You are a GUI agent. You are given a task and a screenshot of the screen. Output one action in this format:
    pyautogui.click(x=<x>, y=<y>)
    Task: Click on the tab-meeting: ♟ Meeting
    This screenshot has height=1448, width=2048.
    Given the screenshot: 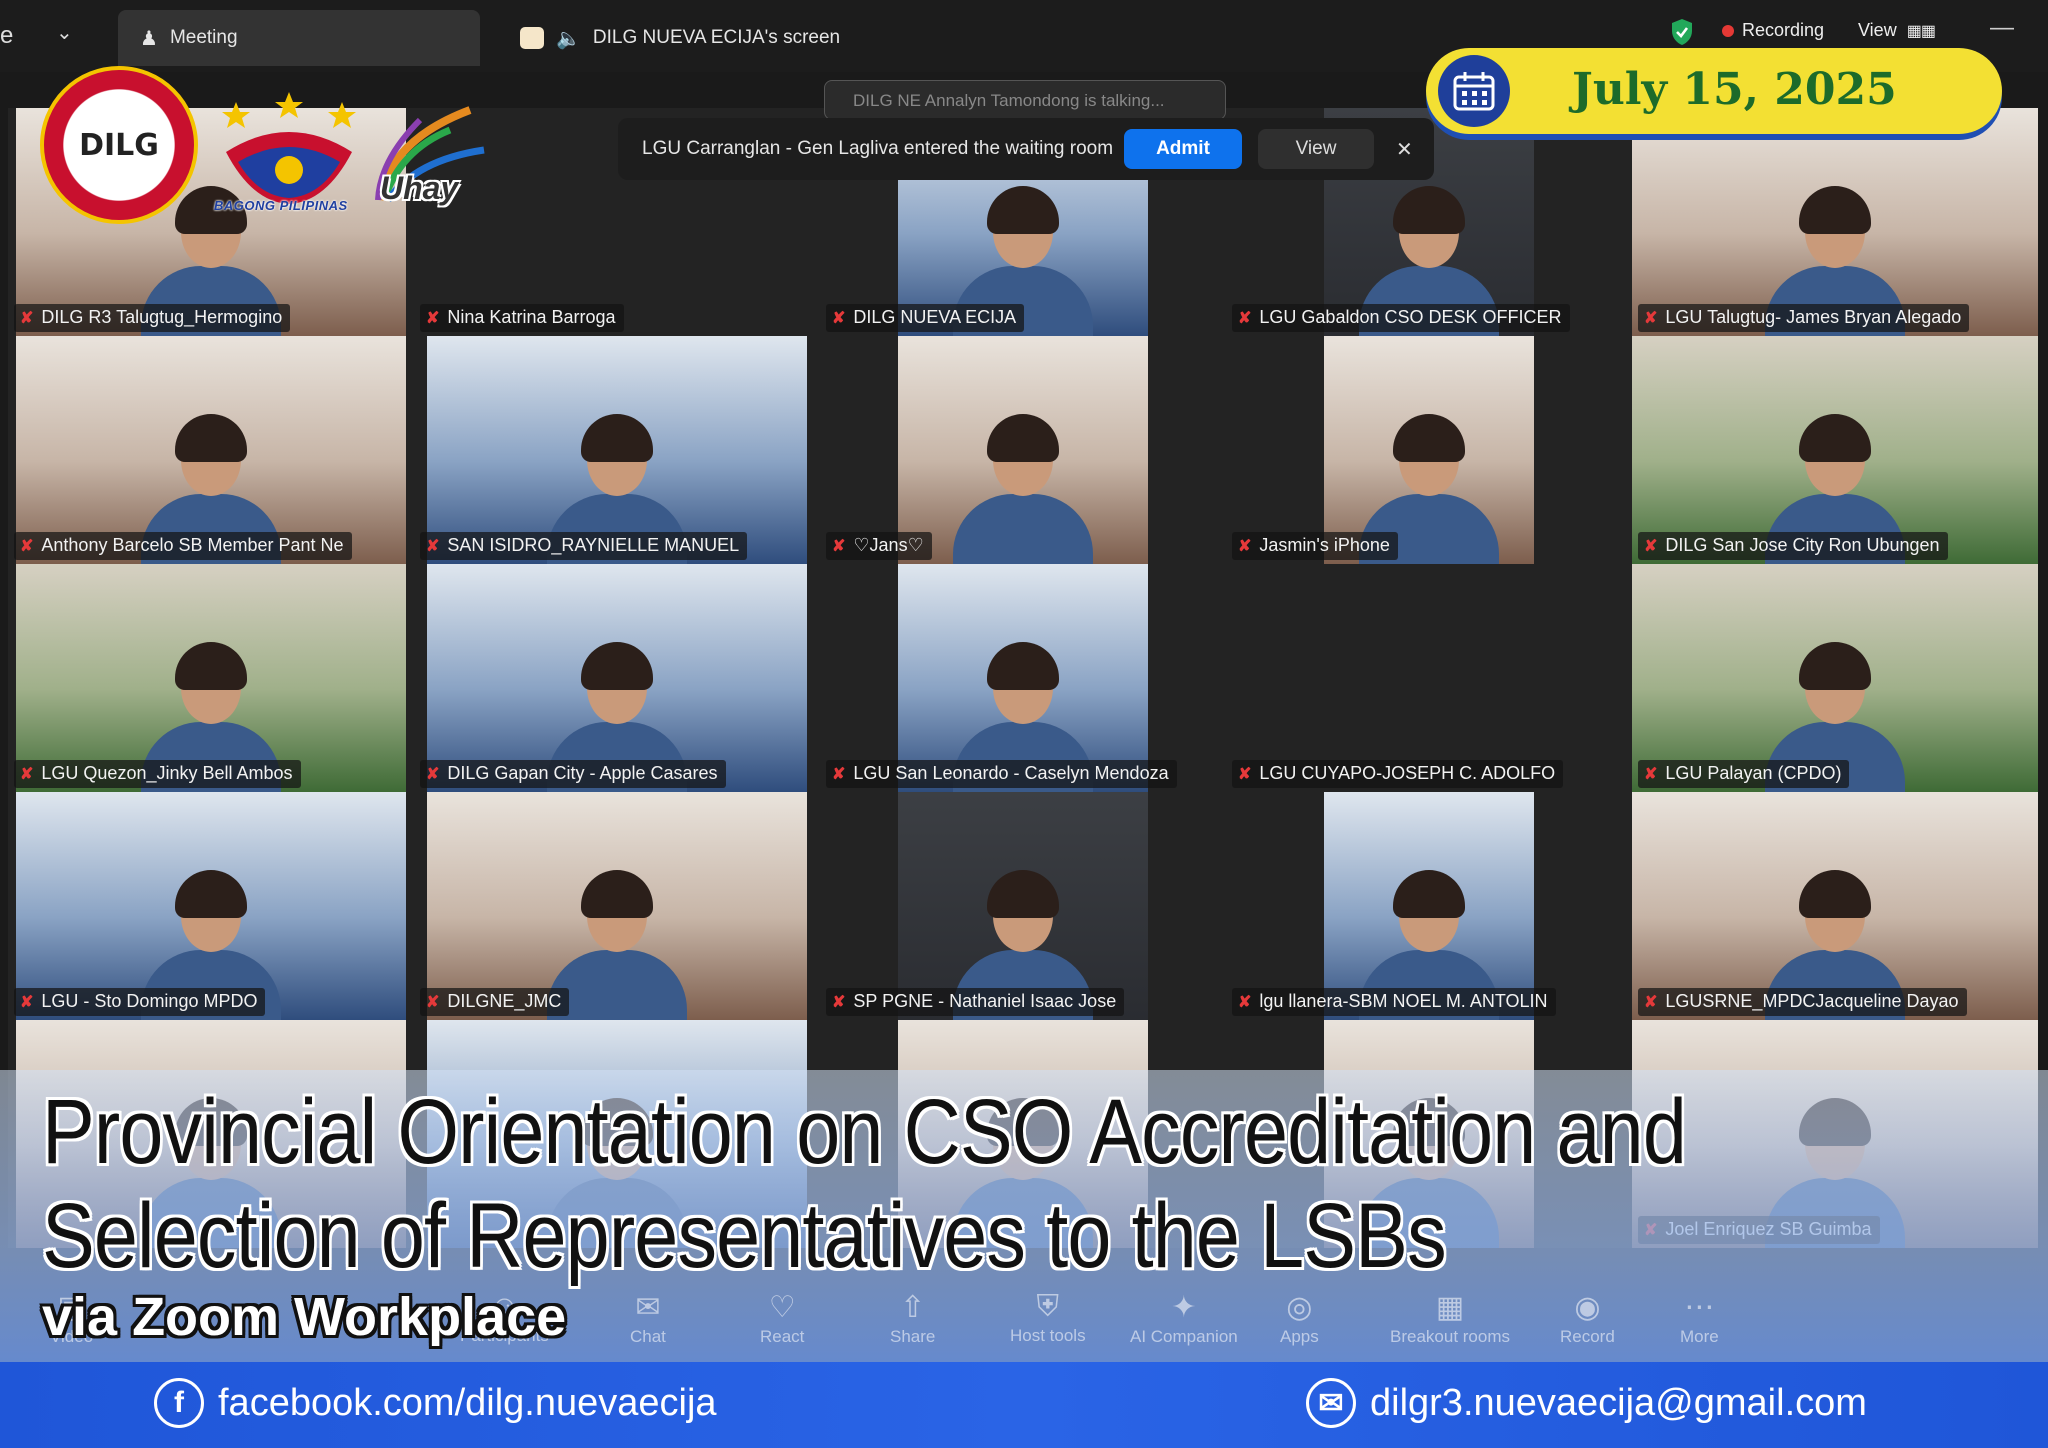 What is the action you would take?
    pyautogui.click(x=299, y=38)
    